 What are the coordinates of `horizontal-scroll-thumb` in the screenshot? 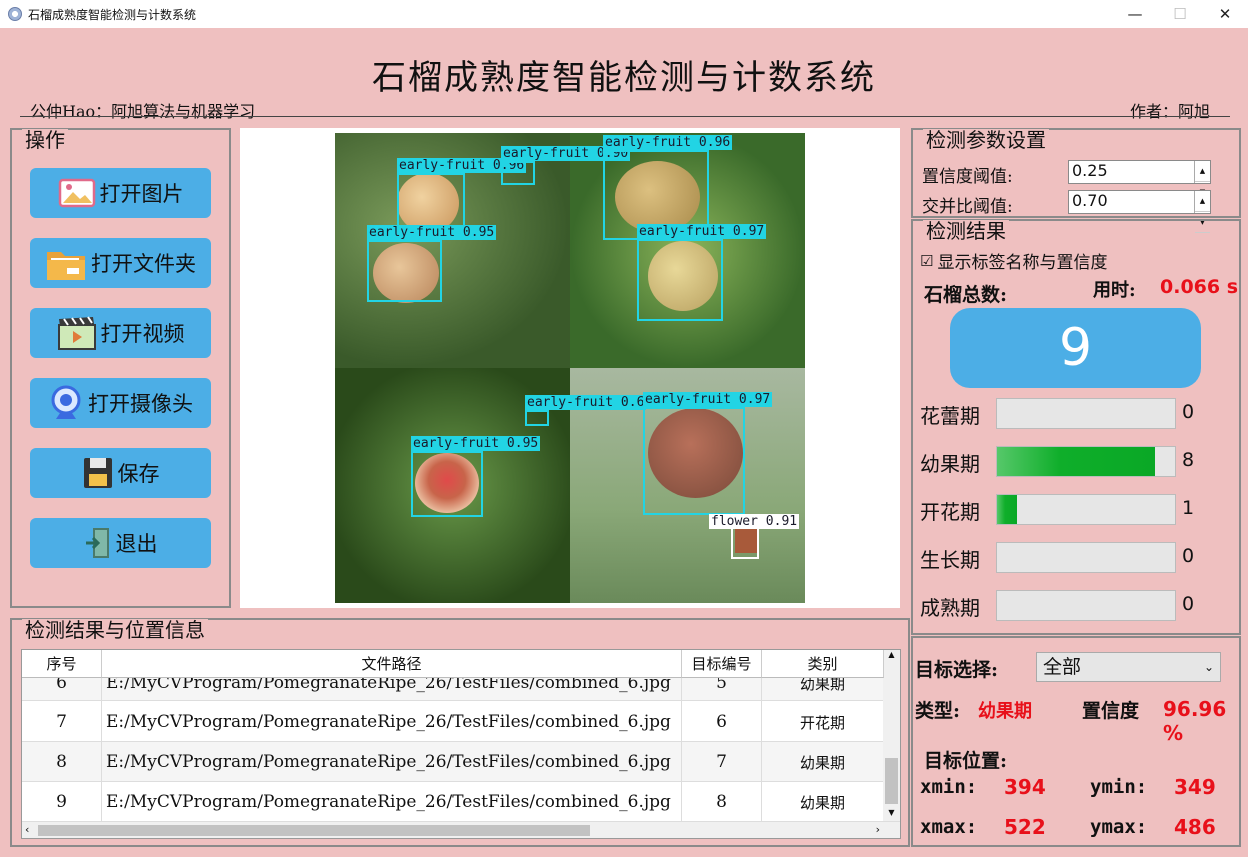 It's located at (314, 830).